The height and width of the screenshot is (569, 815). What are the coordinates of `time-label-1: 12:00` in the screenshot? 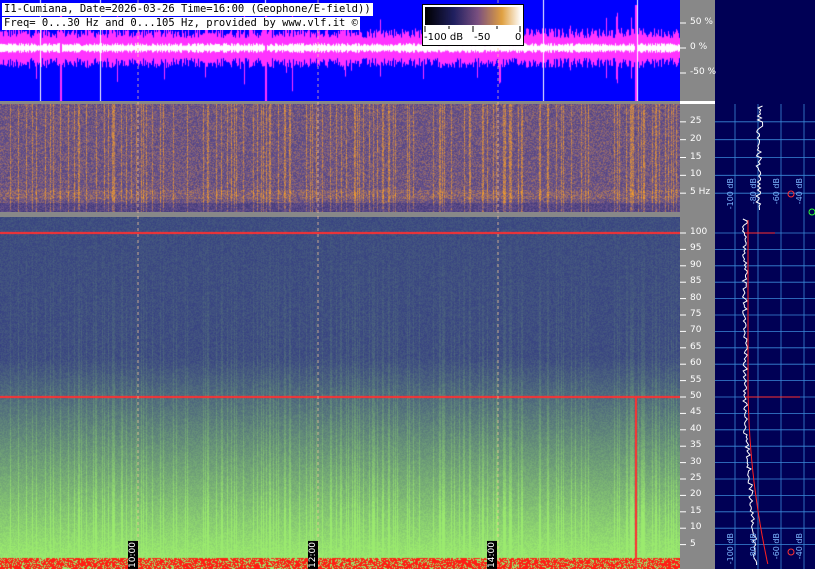 It's located at (313, 555).